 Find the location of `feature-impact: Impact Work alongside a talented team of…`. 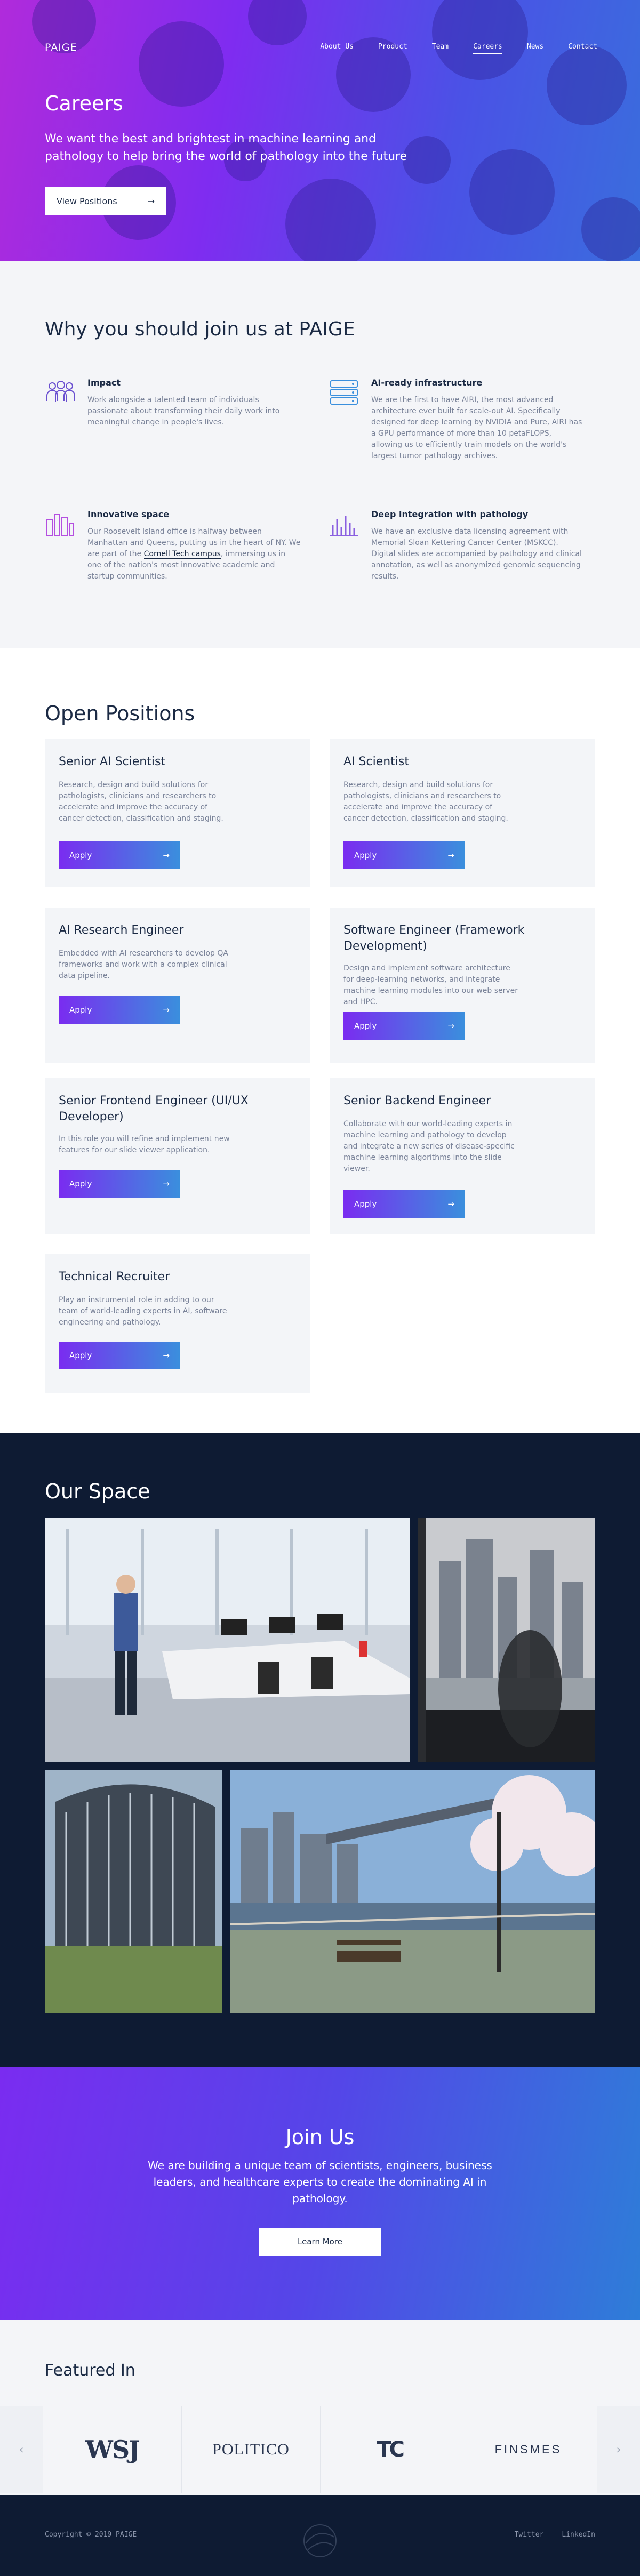

feature-impact: Impact Work alongside a talented team of… is located at coordinates (170, 410).